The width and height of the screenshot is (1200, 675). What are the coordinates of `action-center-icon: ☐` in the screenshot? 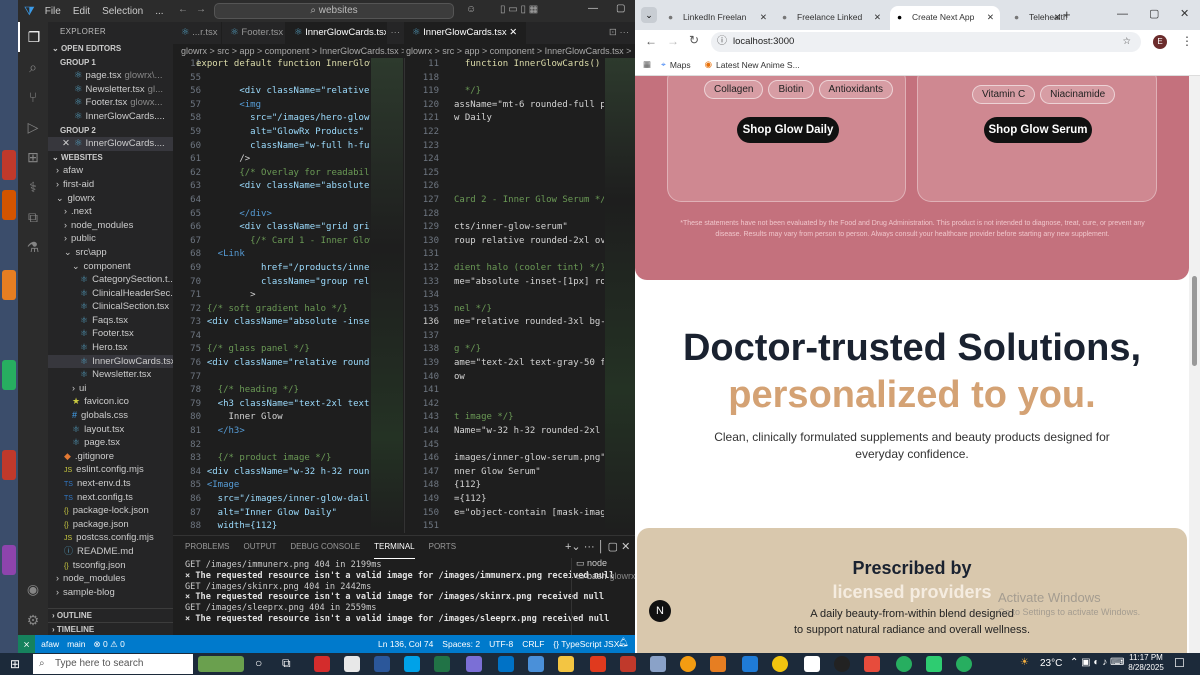 It's located at (1179, 663).